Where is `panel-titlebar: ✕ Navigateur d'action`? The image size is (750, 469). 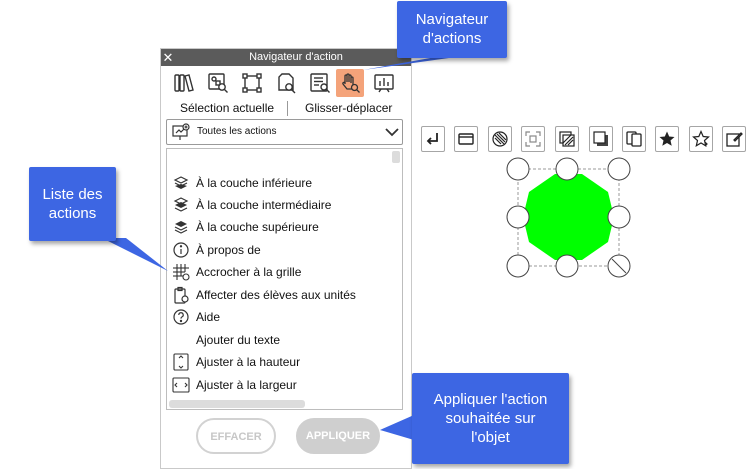
panel-titlebar: ✕ Navigateur d'action is located at coordinates (286, 57).